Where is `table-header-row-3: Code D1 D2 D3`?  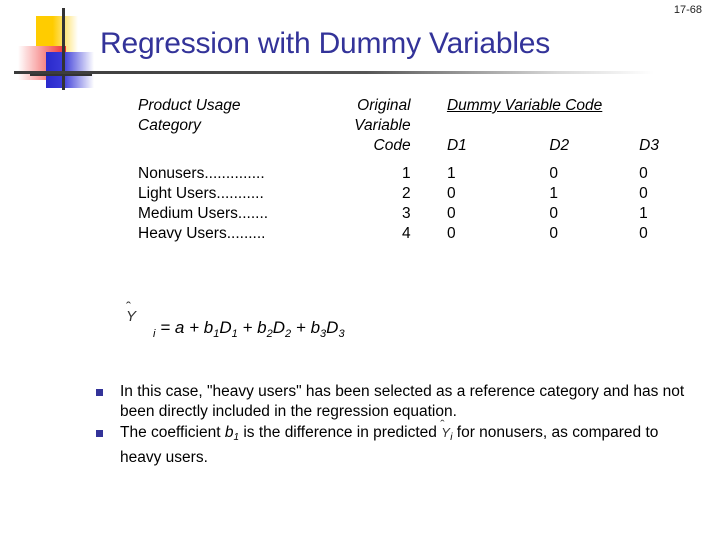
table-header-row-3: Code D1 D2 D3 is located at coordinates (418, 146).